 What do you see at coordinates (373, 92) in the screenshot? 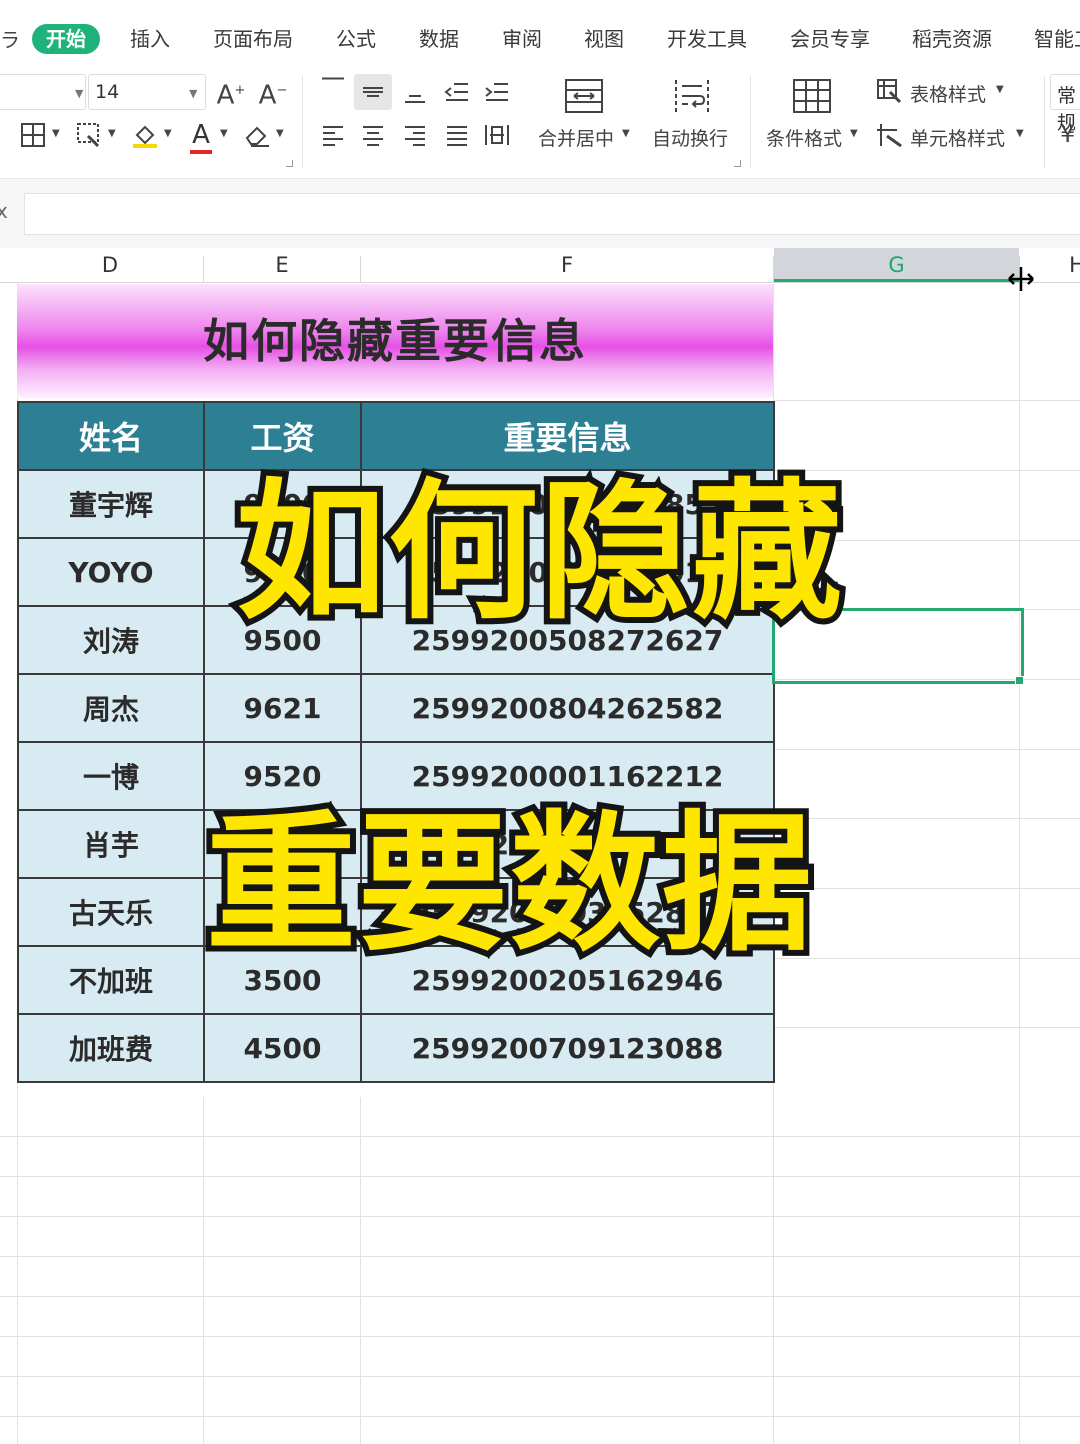
I see `align-middle-icon` at bounding box center [373, 92].